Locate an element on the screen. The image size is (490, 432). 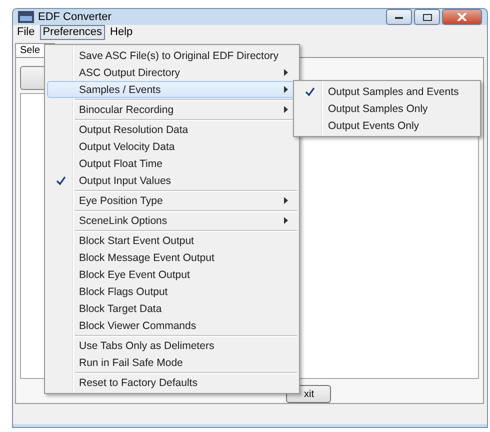
menu-item: Output Samples Only is located at coordinates (387, 108).